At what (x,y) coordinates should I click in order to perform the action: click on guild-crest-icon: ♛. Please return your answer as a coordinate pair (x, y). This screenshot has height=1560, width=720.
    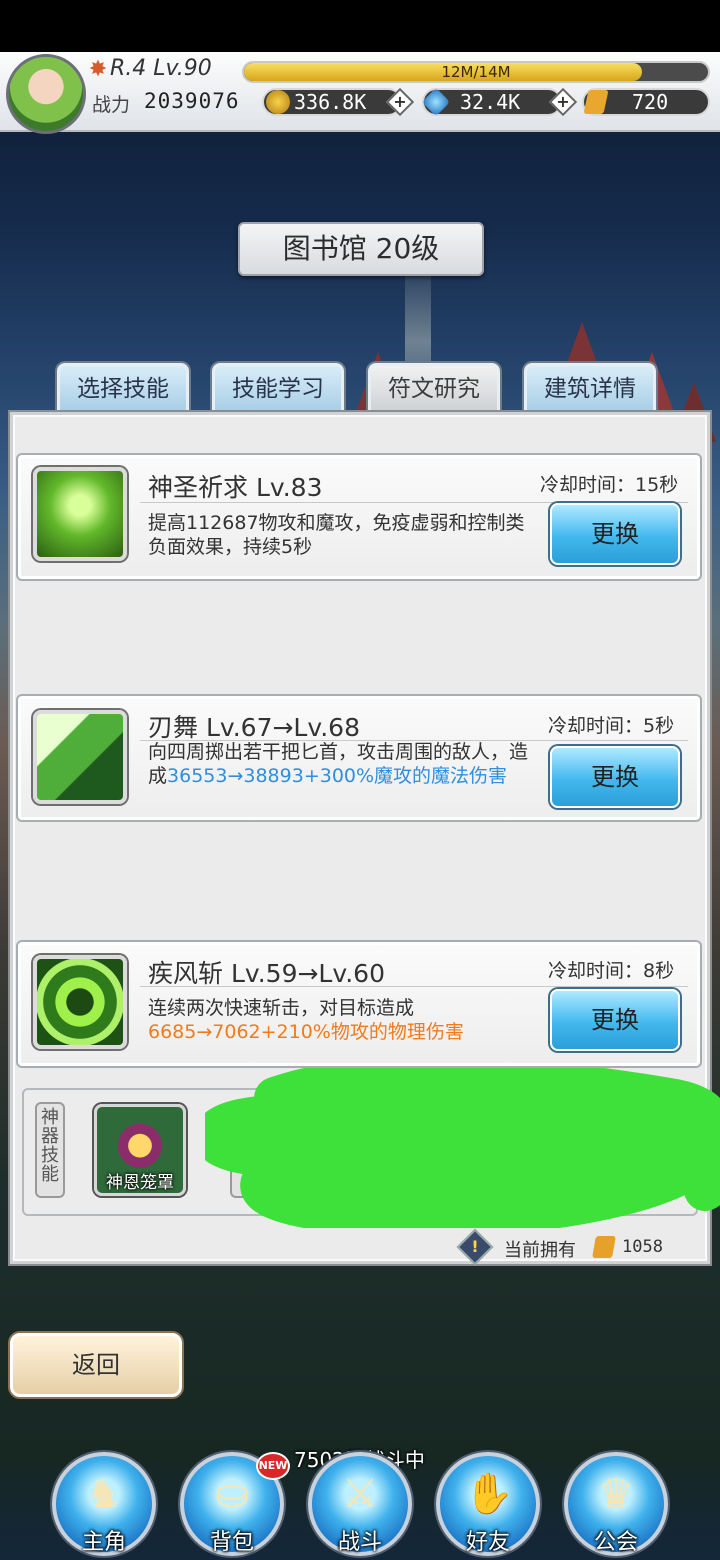
    Looking at the image, I should click on (616, 1494).